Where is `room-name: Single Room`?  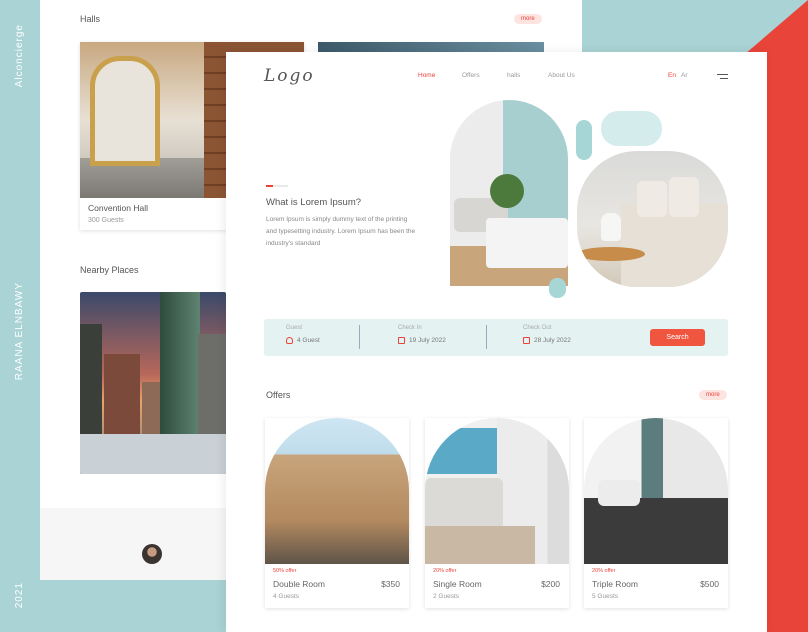
room-name: Single Room is located at coordinates (457, 584).